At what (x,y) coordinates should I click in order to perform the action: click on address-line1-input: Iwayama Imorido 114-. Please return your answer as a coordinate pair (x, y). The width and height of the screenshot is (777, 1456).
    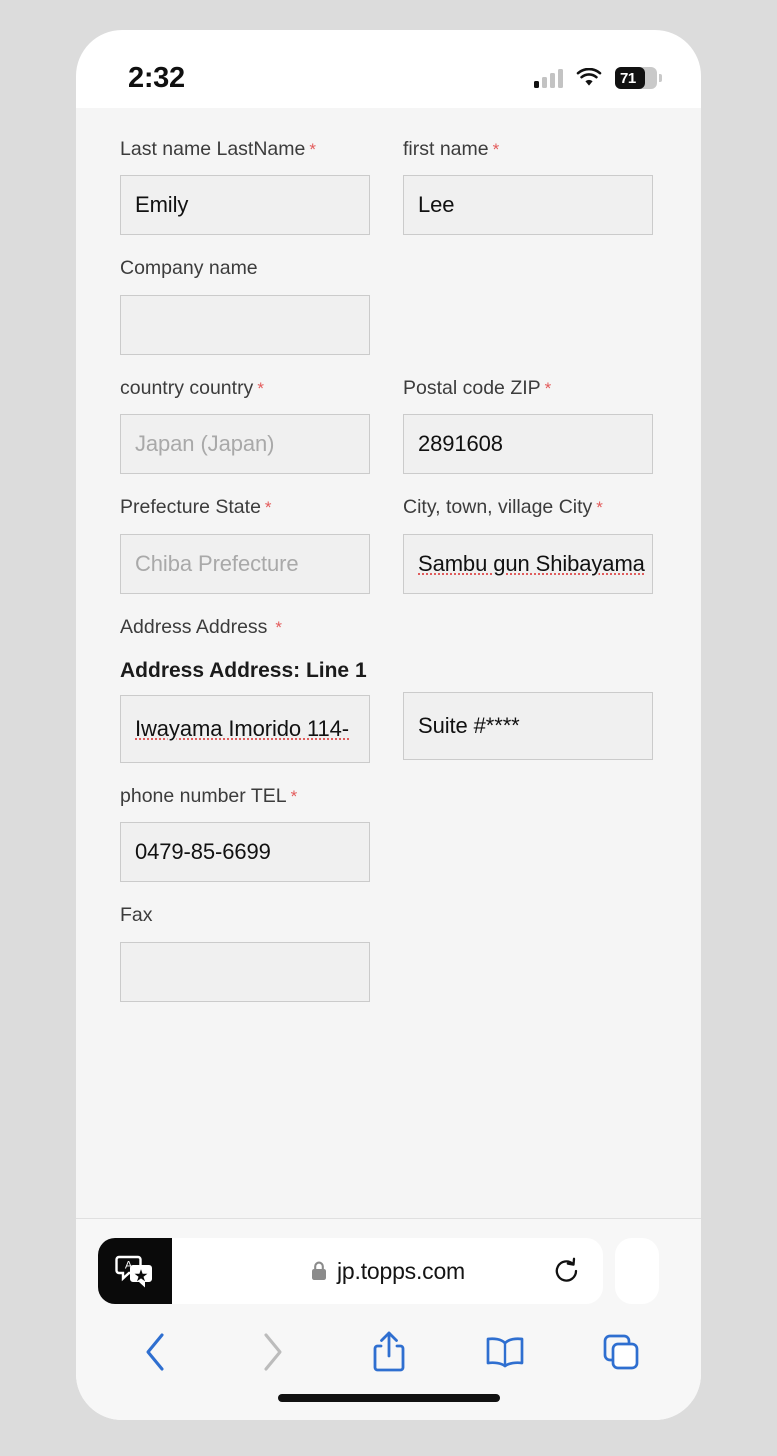
    Looking at the image, I should click on (245, 728).